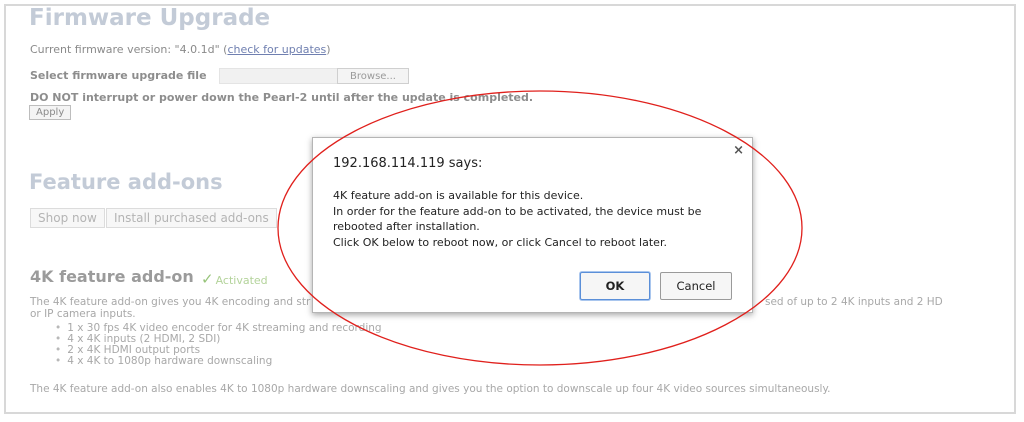 Image resolution: width=1024 pixels, height=422 pixels. What do you see at coordinates (279, 76) in the screenshot?
I see `firmware-file-input` at bounding box center [279, 76].